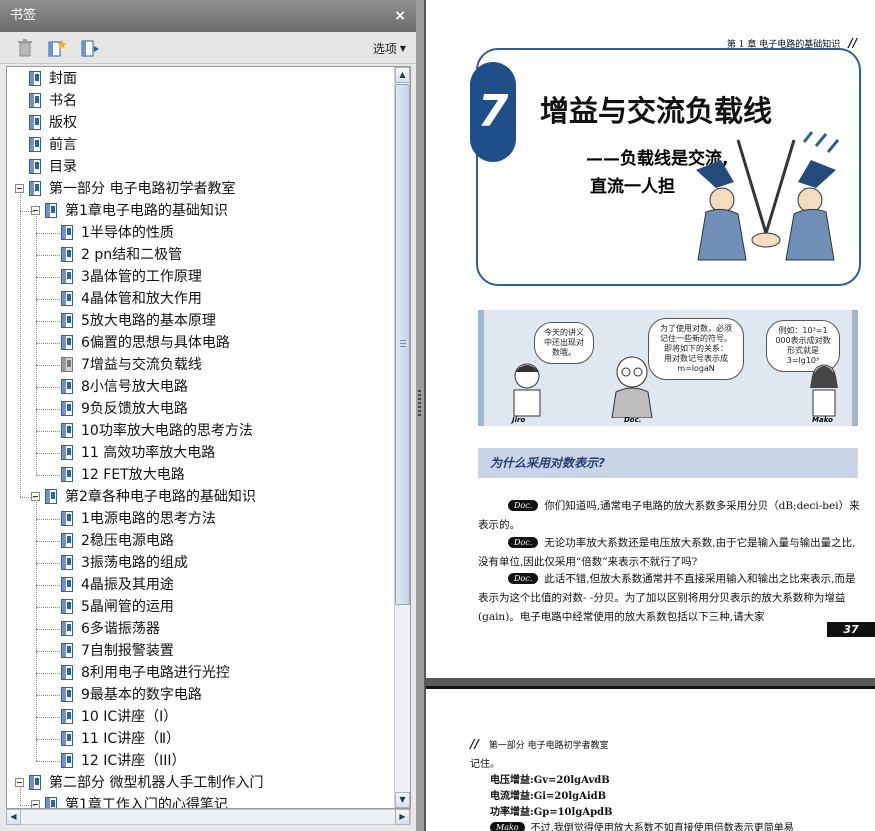 The height and width of the screenshot is (831, 875). What do you see at coordinates (63, 79) in the screenshot?
I see `bookmark-label: 封面` at bounding box center [63, 79].